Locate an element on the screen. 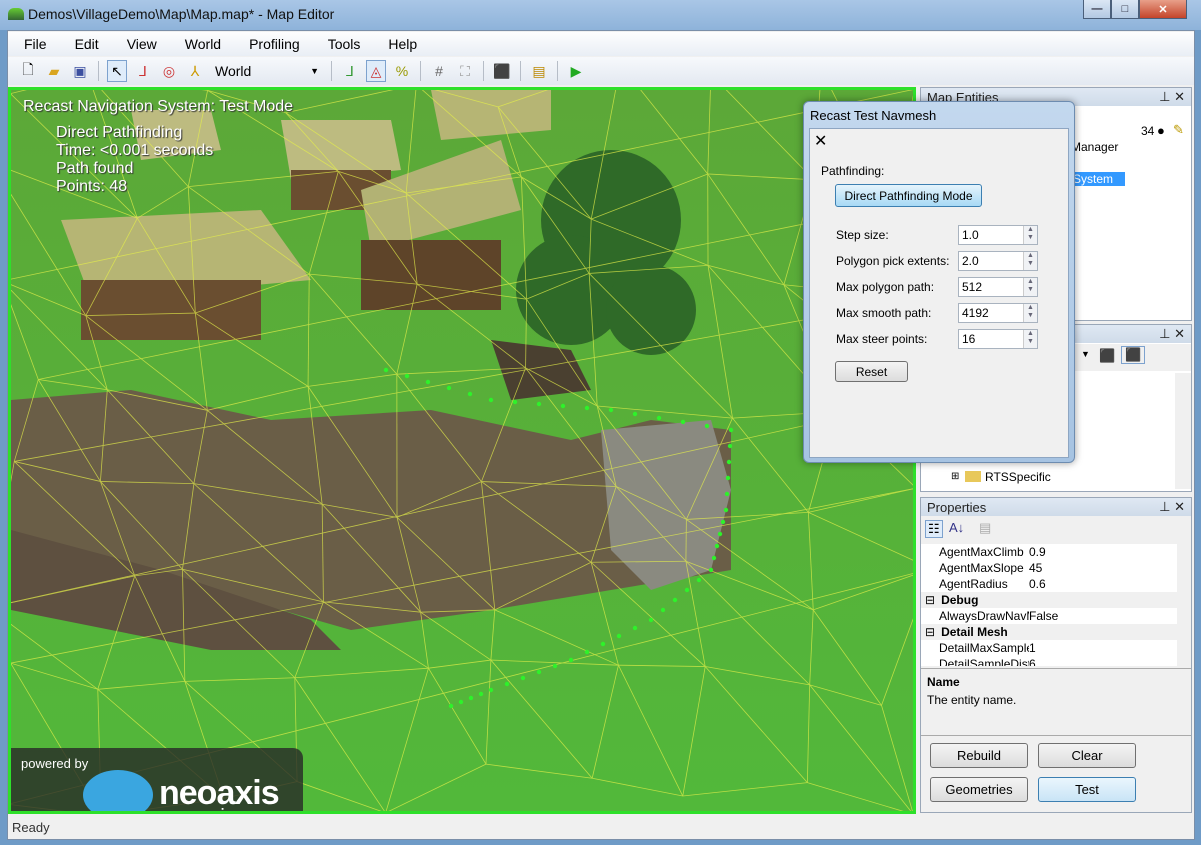 This screenshot has height=845, width=1201. tree-item-selected: System is located at coordinates (1098, 179).